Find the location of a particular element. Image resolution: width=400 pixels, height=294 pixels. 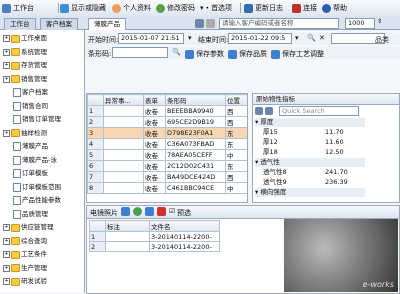

column-header: 标注 is located at coordinates (127, 226).